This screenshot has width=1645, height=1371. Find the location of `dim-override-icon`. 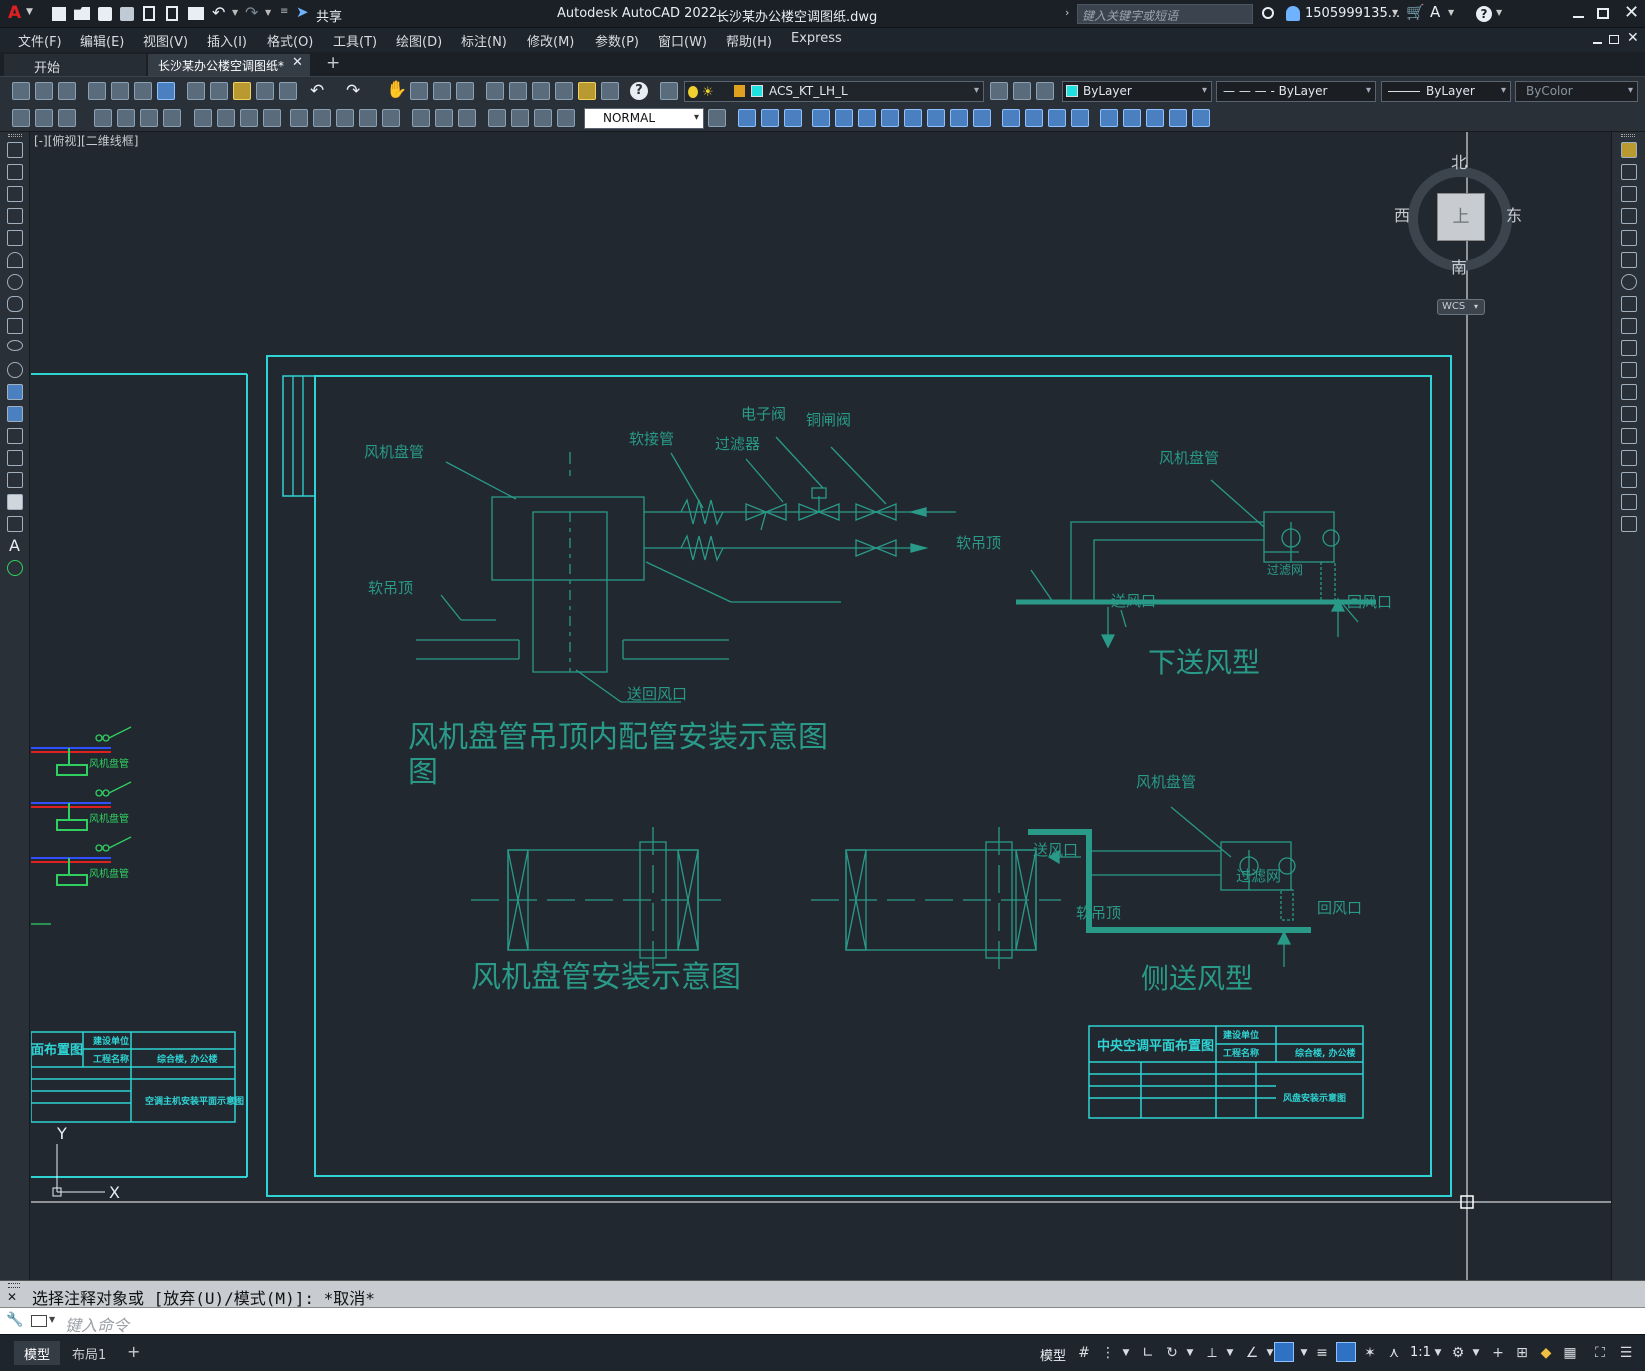

dim-override-icon is located at coordinates (543, 118).